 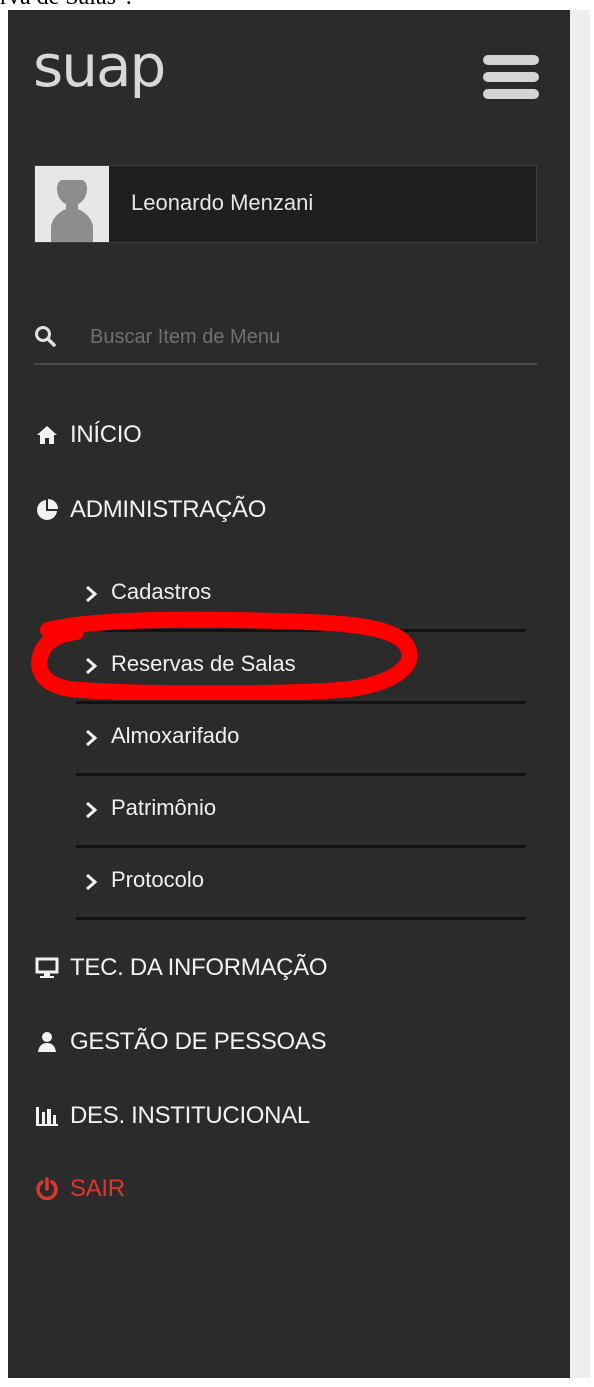 What do you see at coordinates (190, 1115) in the screenshot?
I see `sidebar-item-label: DES. INSTITUCIONAL` at bounding box center [190, 1115].